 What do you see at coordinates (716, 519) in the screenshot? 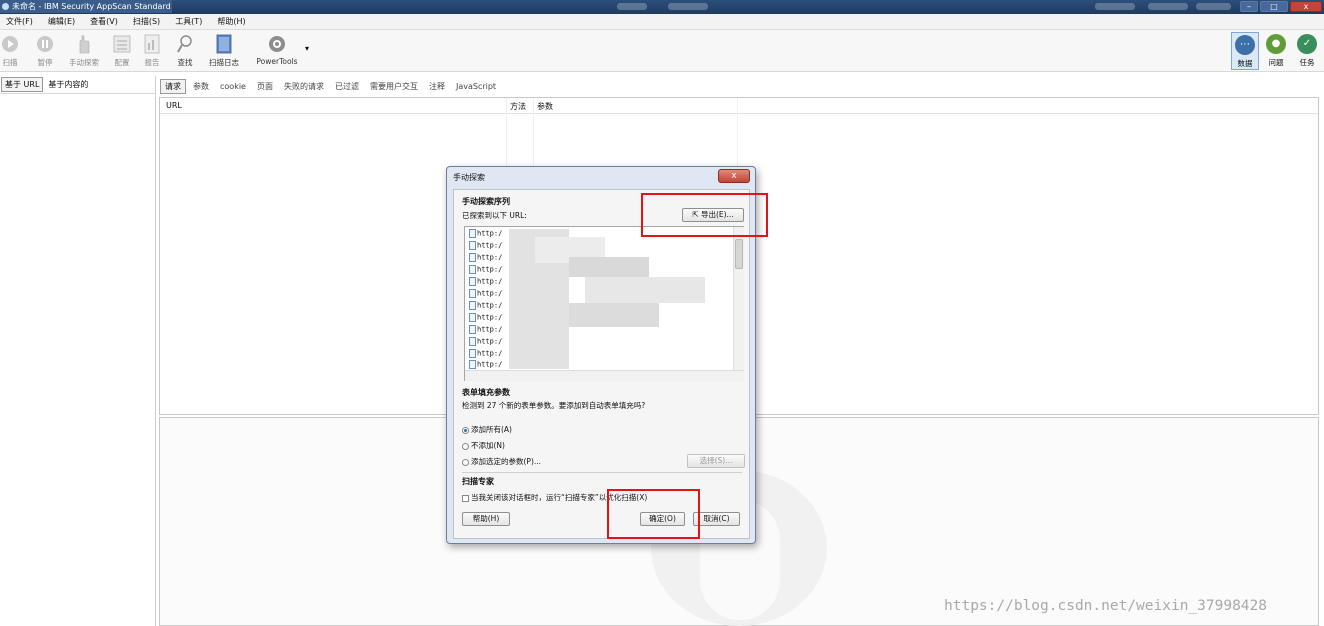
I see `cancel-button: 取消(C)` at bounding box center [716, 519].